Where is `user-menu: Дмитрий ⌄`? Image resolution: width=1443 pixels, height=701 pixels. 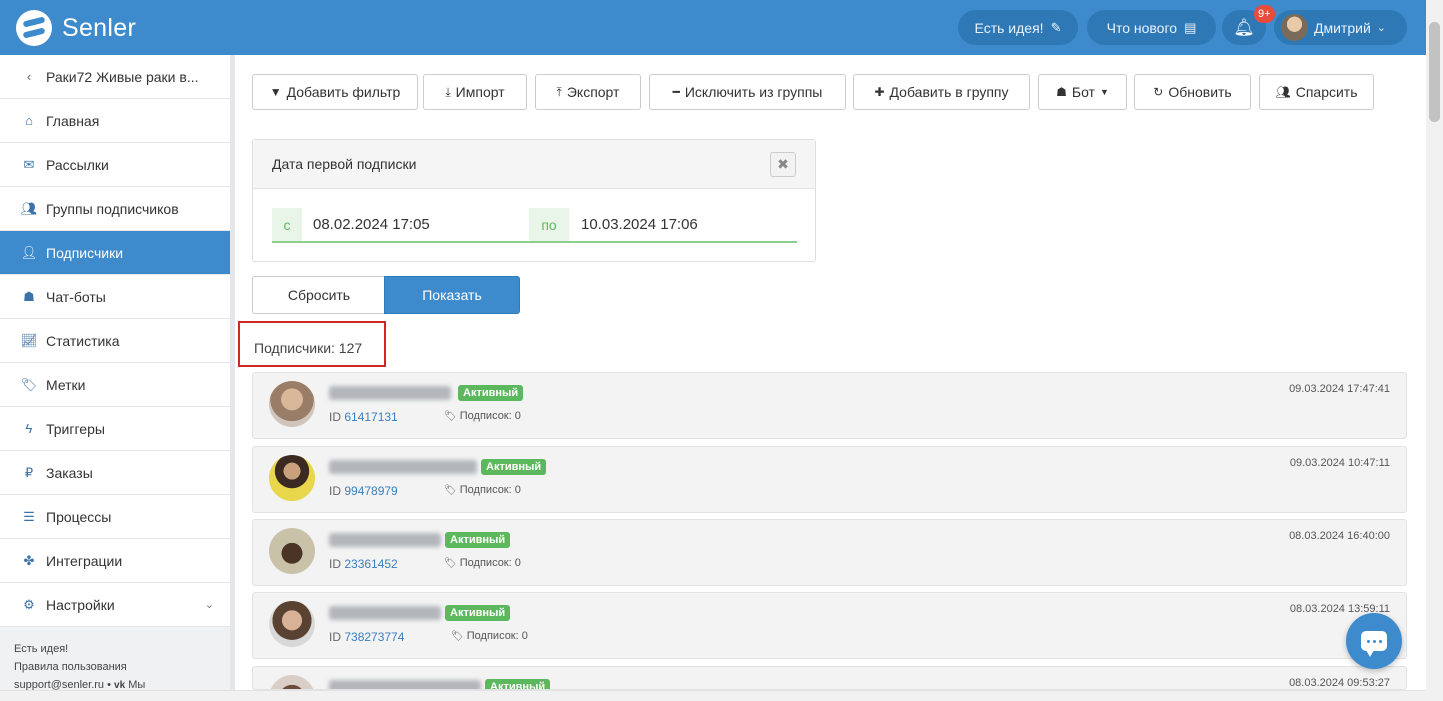 user-menu: Дмитрий ⌄ is located at coordinates (1340, 27).